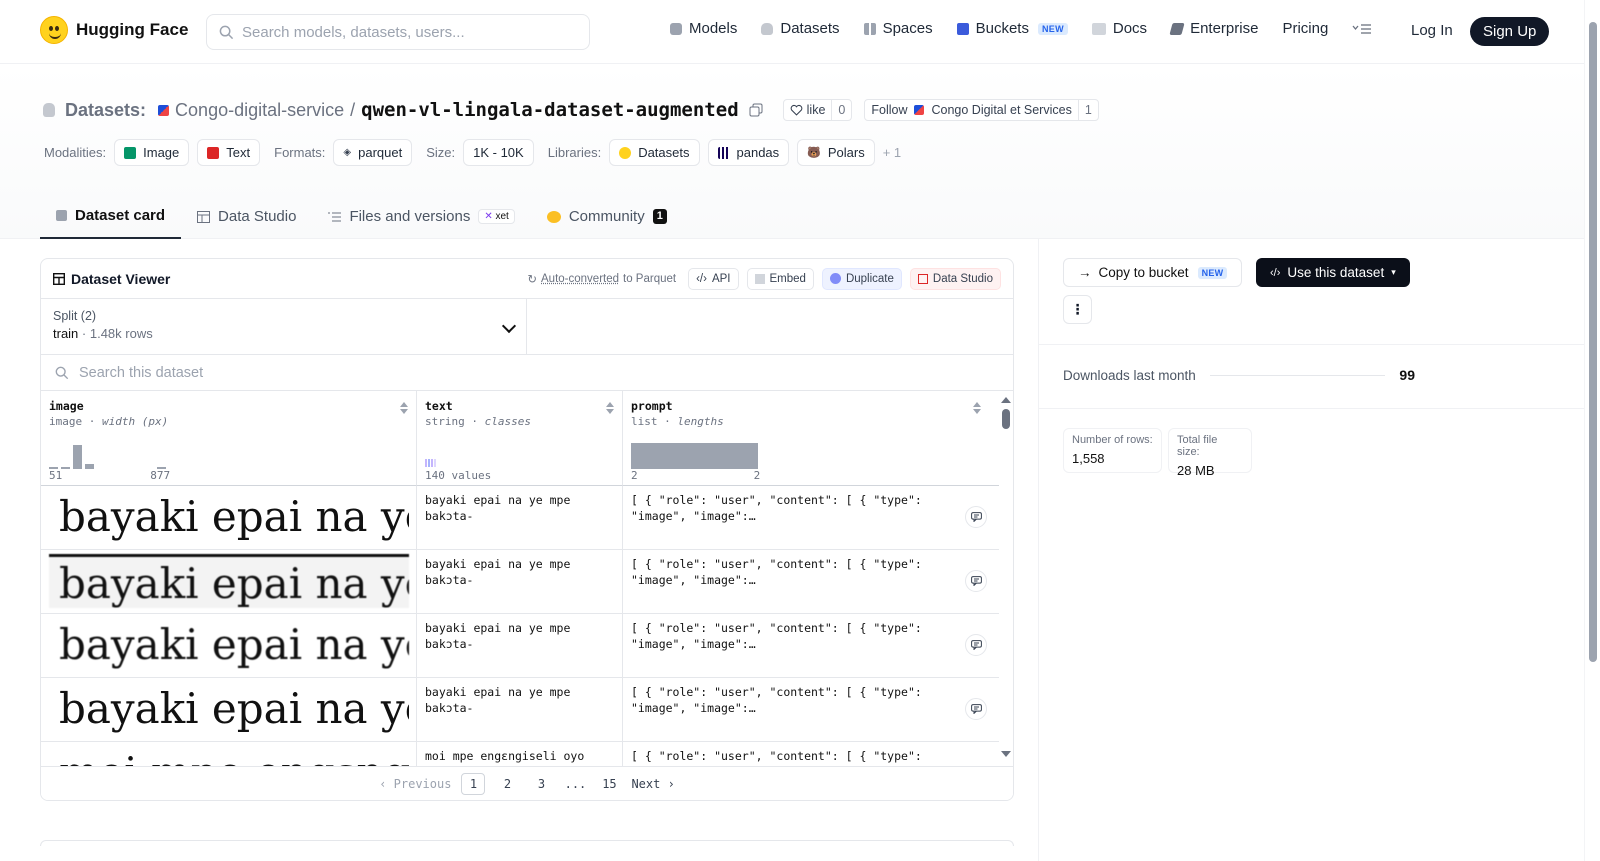 The height and width of the screenshot is (861, 1600). I want to click on tag-library-datasets: Datasets, so click(654, 152).